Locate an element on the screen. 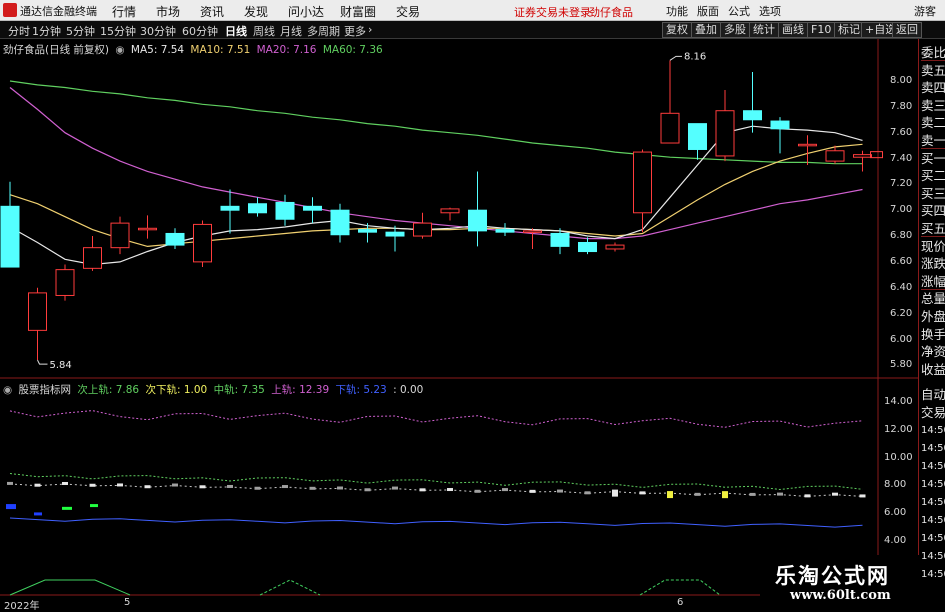 This screenshot has height=612, width=945. period-15min: 15分钟 is located at coordinates (118, 31).